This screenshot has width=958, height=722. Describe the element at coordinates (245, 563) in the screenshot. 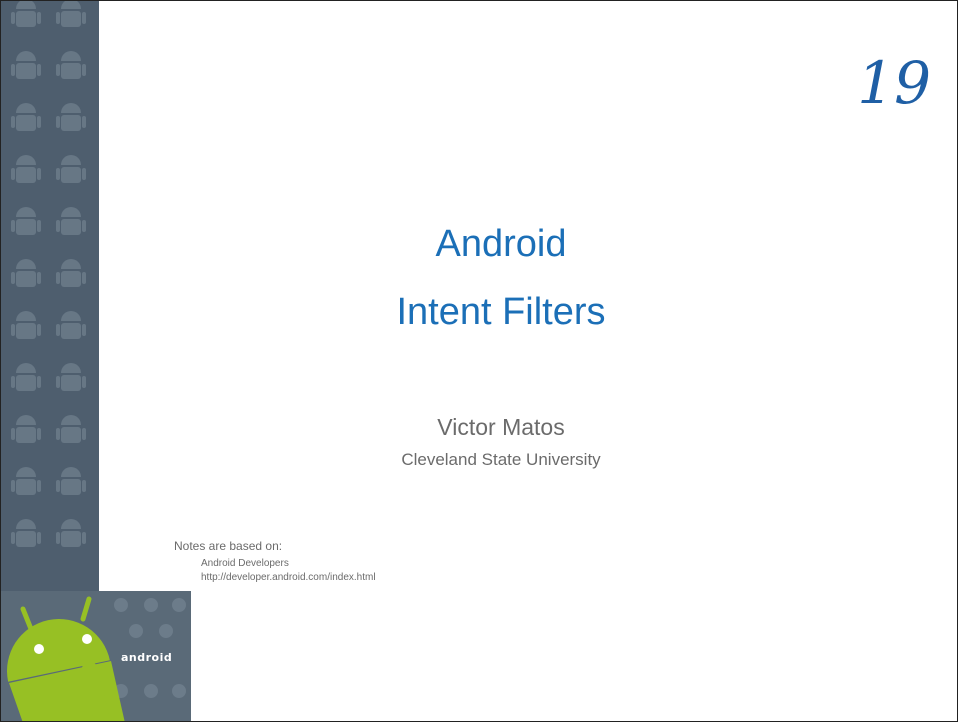

I see `notes-source: Android Developers` at that location.